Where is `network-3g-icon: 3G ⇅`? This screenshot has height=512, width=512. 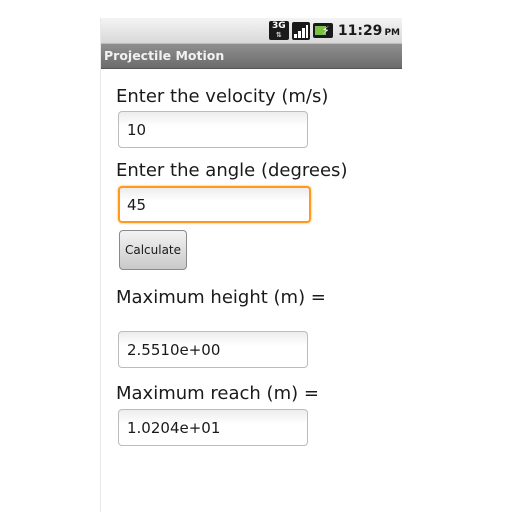
network-3g-icon: 3G ⇅ is located at coordinates (278, 30).